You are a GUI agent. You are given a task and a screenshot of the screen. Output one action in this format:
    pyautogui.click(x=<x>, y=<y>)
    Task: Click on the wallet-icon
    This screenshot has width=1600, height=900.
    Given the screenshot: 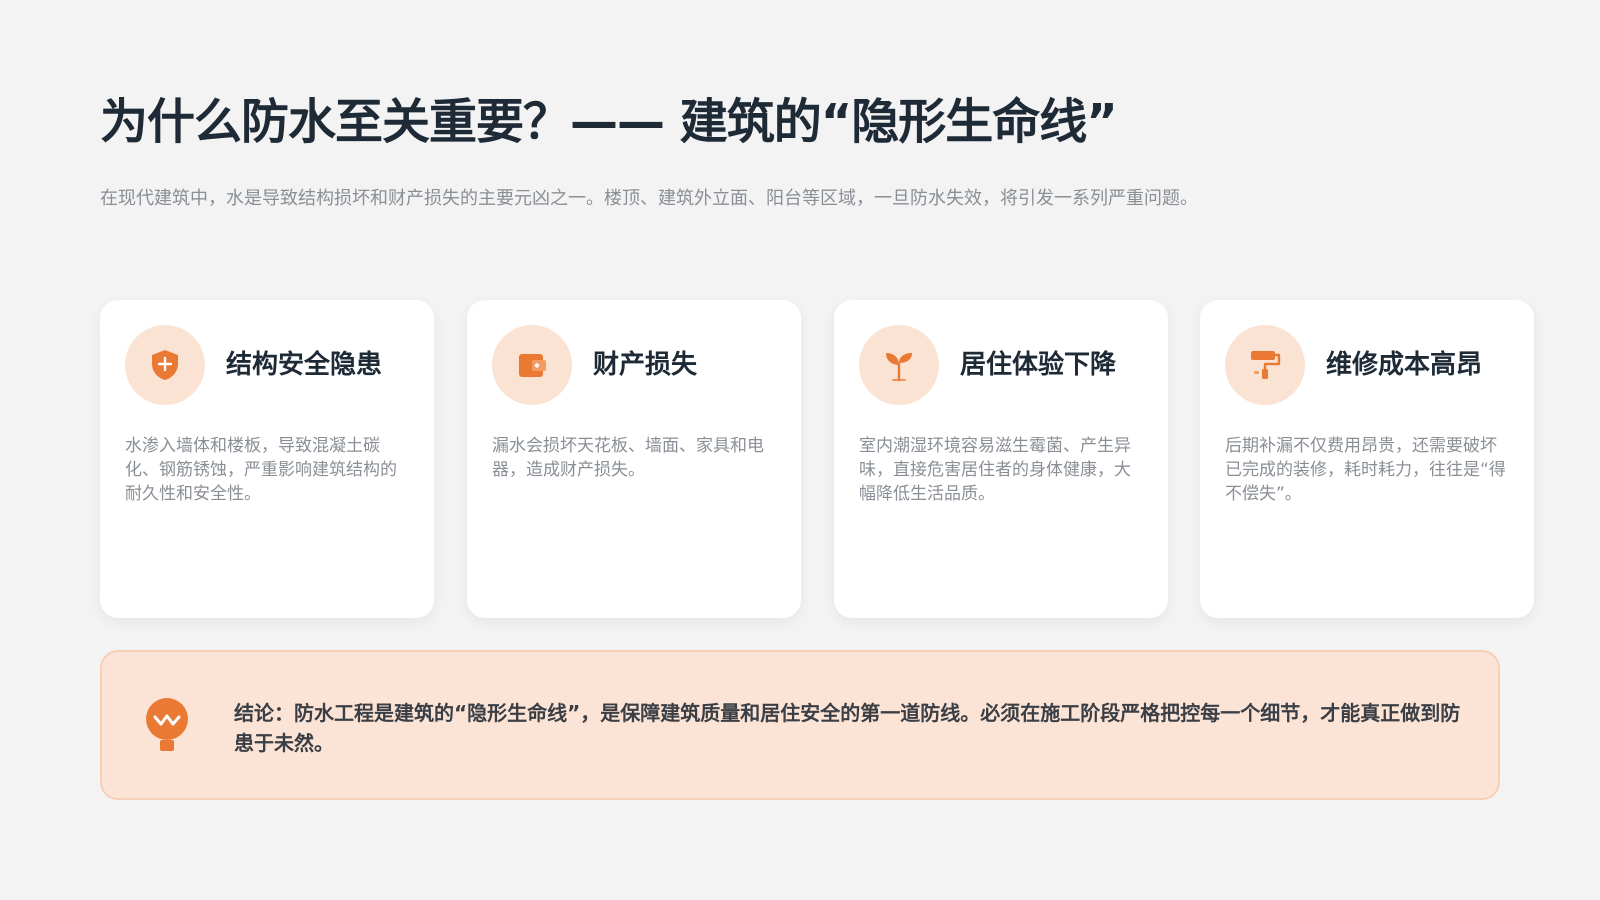 What is the action you would take?
    pyautogui.click(x=532, y=365)
    